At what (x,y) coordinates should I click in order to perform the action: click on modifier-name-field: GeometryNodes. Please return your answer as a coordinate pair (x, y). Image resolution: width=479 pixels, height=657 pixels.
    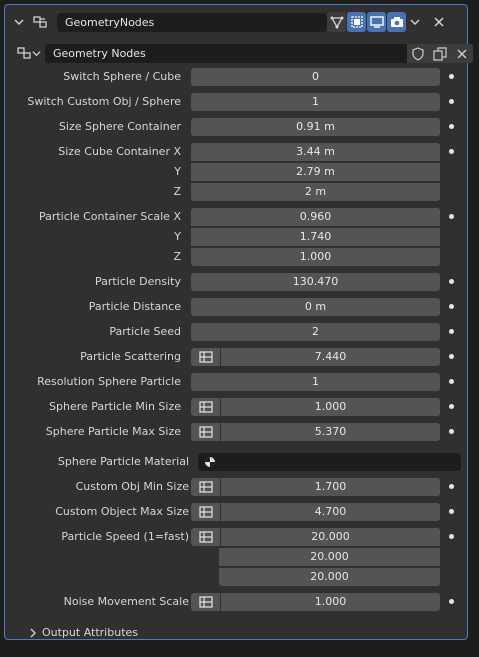
    Looking at the image, I should click on (192, 22).